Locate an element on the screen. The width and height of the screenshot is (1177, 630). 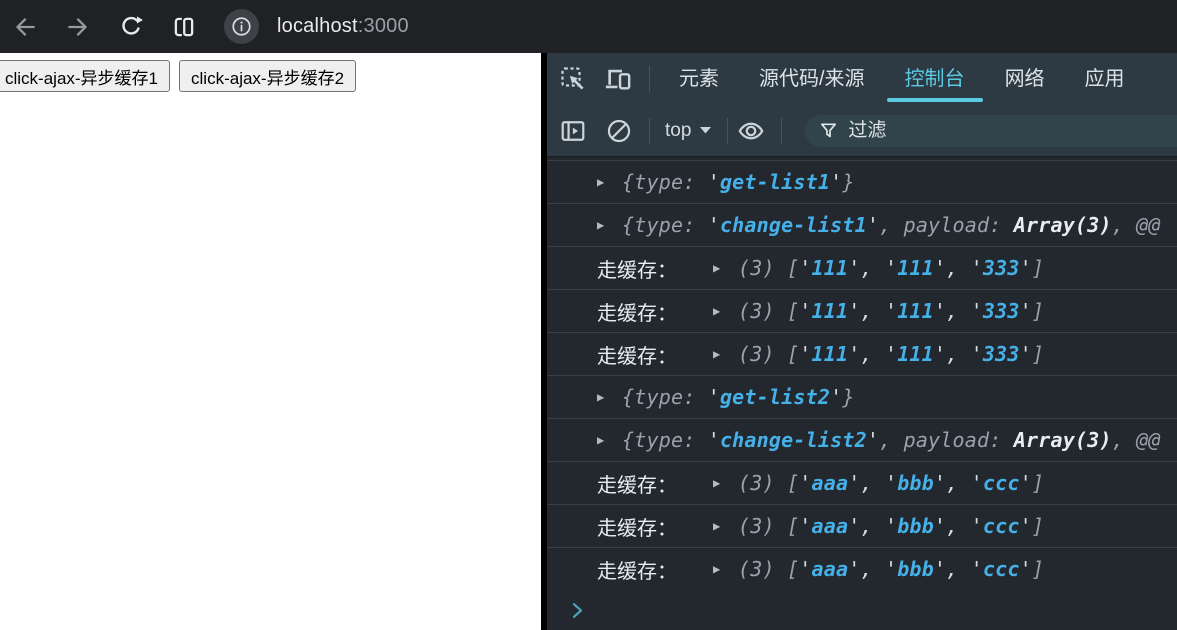
info-icon is located at coordinates (241, 26).